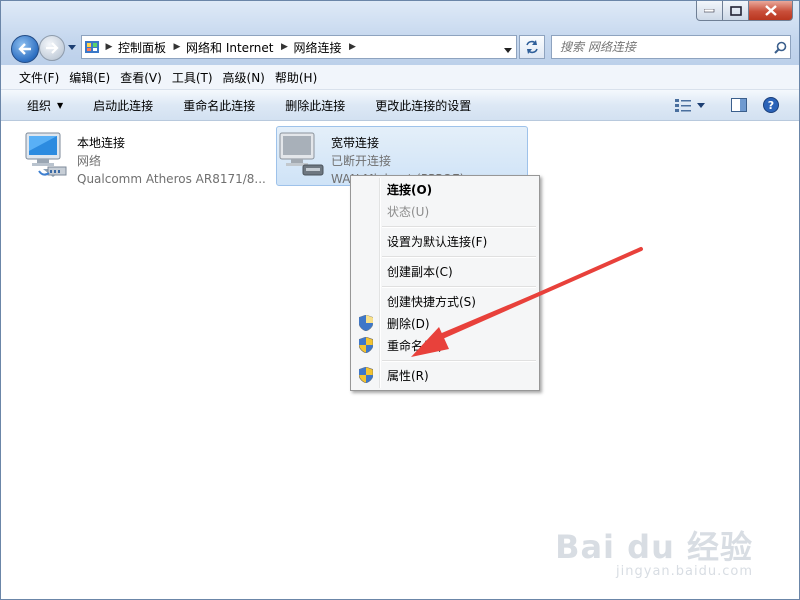 This screenshot has height=600, width=800. I want to click on refresh-button, so click(532, 47).